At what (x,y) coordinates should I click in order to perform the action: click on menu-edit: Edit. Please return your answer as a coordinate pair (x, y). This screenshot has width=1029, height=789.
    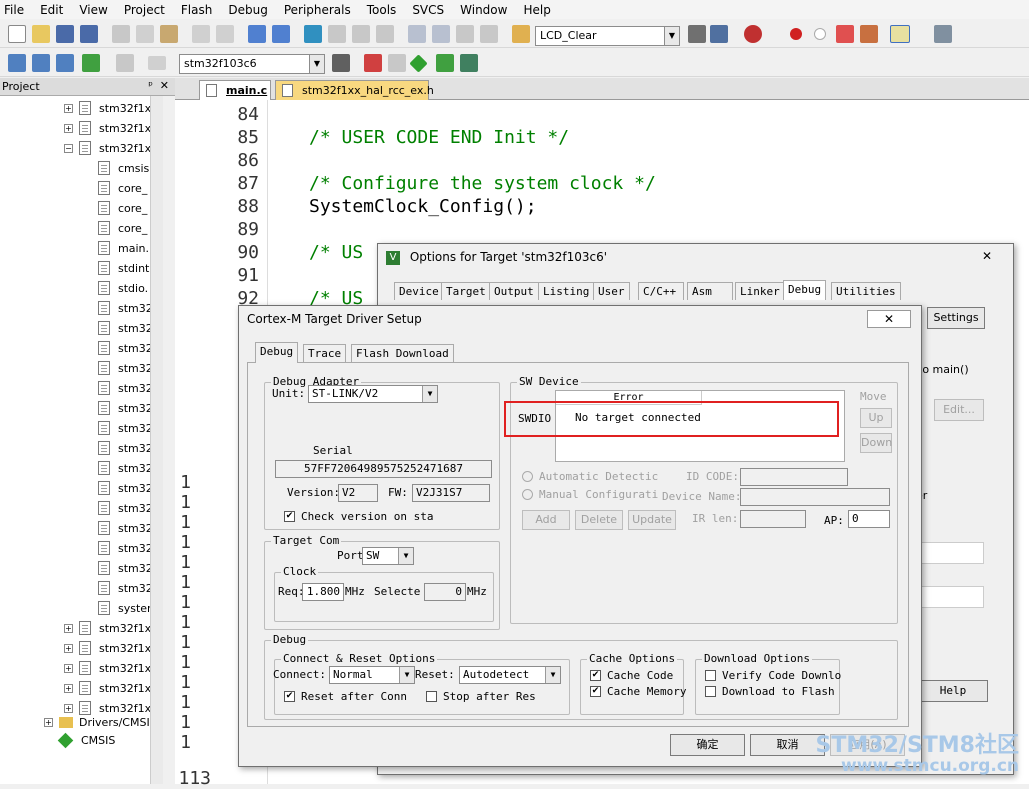
    Looking at the image, I should click on (51, 10).